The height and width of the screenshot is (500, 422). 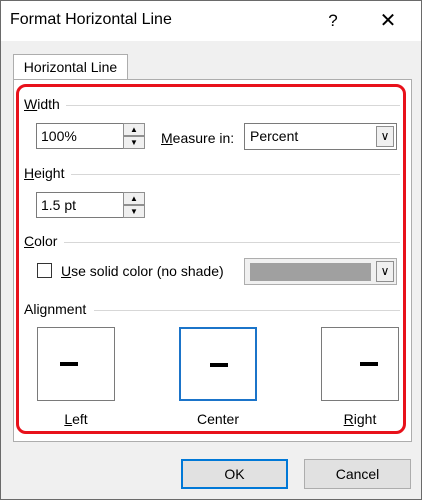 I want to click on dialog-title: Format Horizontal Line, so click(x=91, y=19).